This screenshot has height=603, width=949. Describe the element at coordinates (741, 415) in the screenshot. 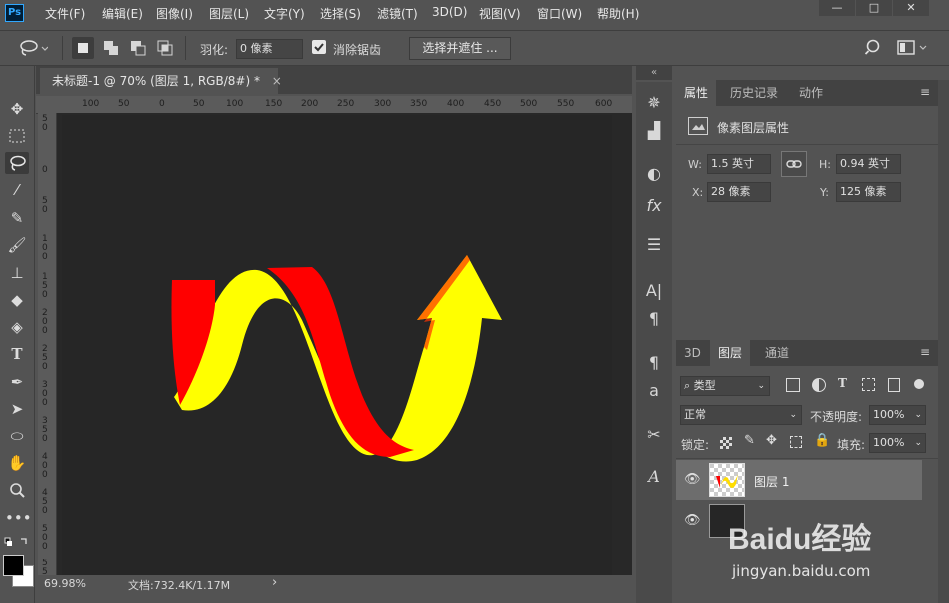

I see `blend-mode-select: 正常 ⌄` at that location.